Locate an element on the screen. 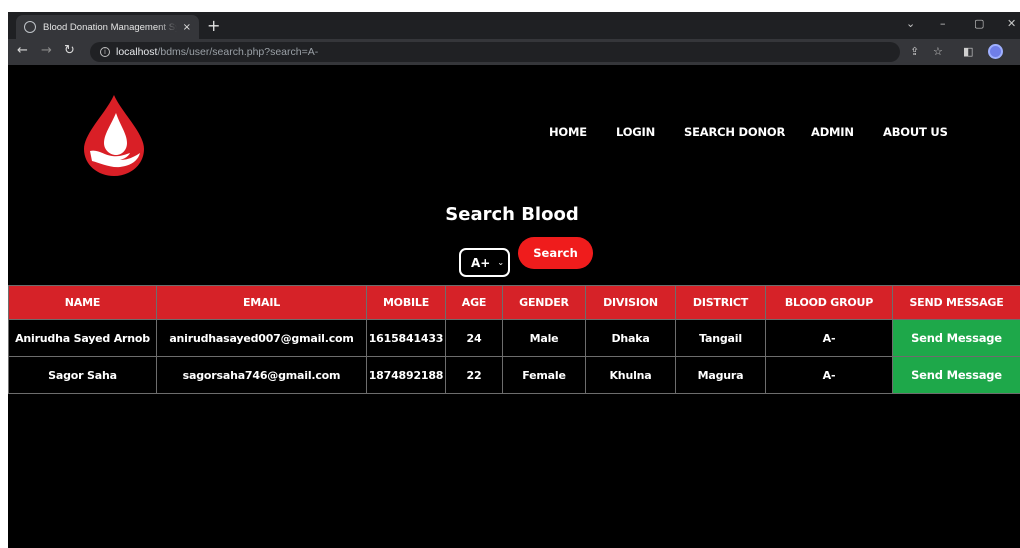 Image resolution: width=1020 pixels, height=548 pixels. blood-group-select-value: A+ is located at coordinates (481, 262).